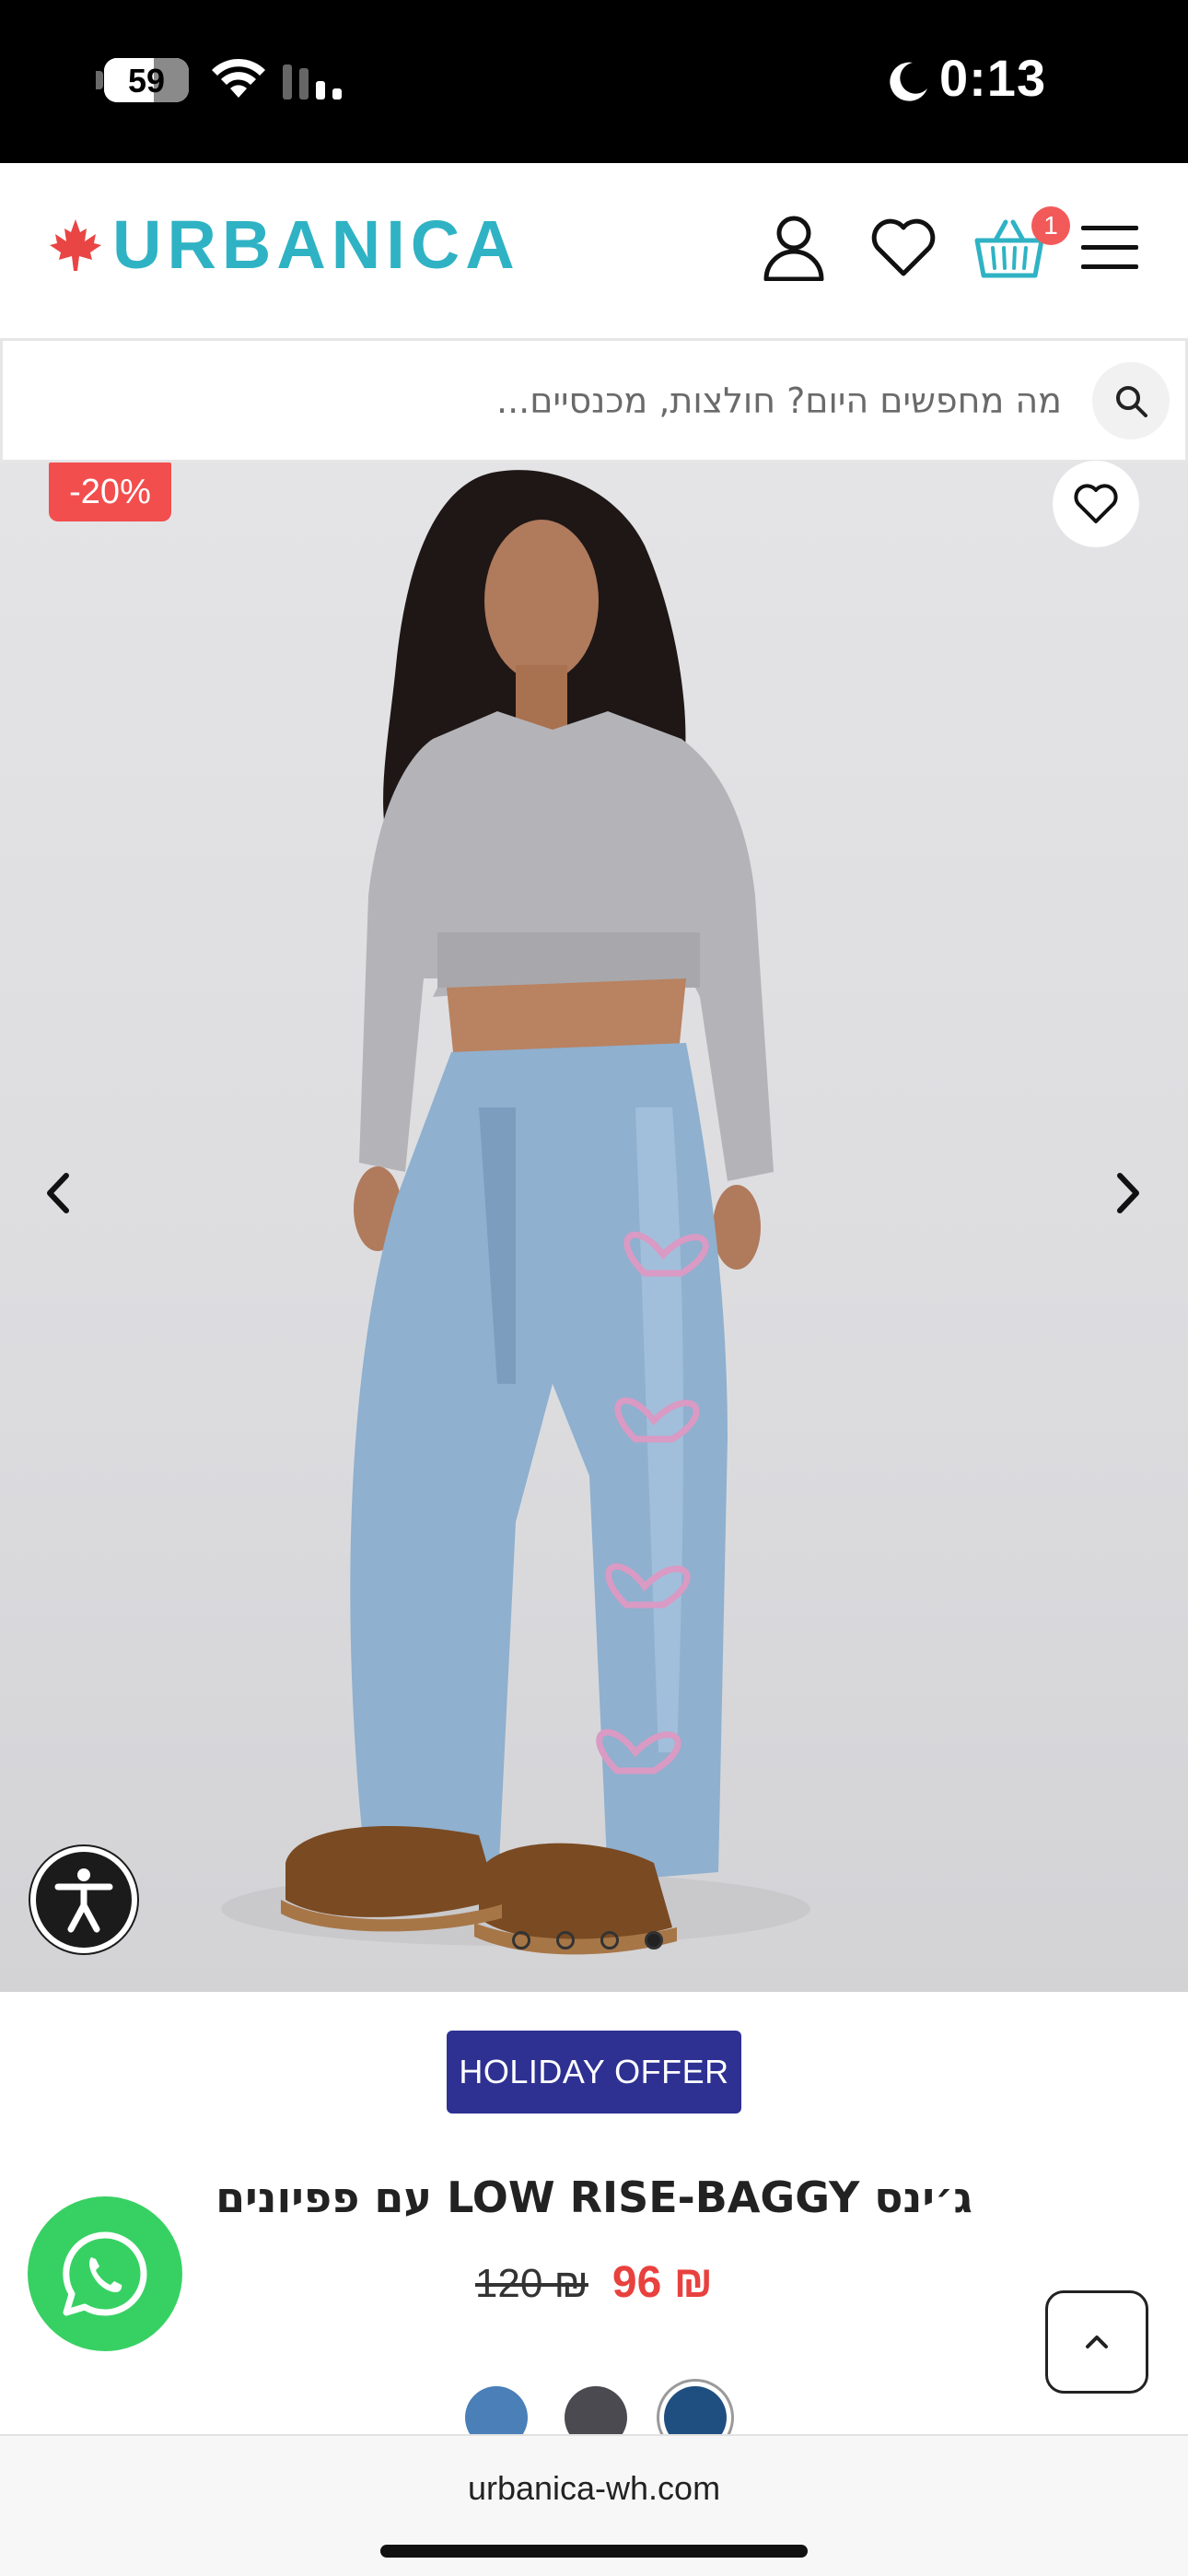  I want to click on whatsapp-icon, so click(105, 2273).